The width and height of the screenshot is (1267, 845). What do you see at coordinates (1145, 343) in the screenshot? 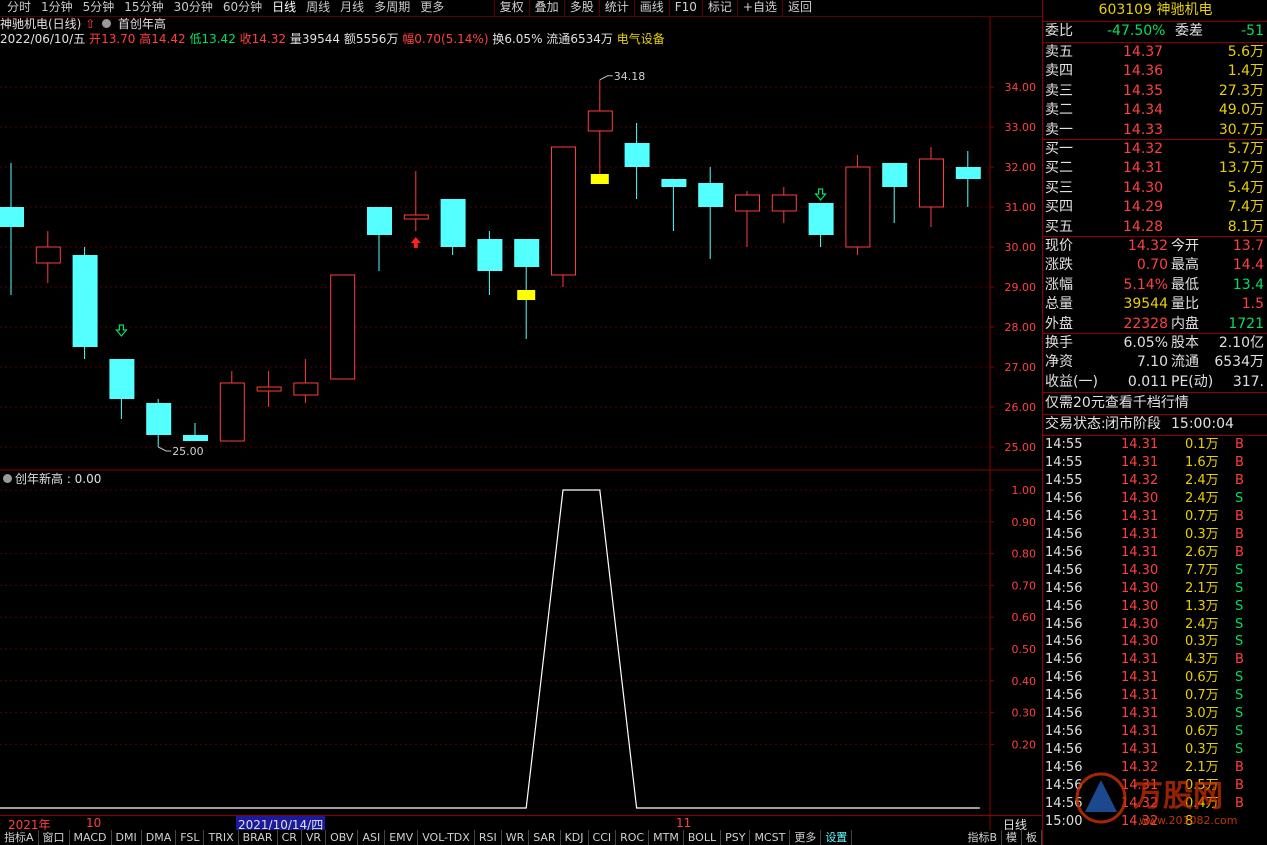
I see `stats2-value: 6.05%` at bounding box center [1145, 343].